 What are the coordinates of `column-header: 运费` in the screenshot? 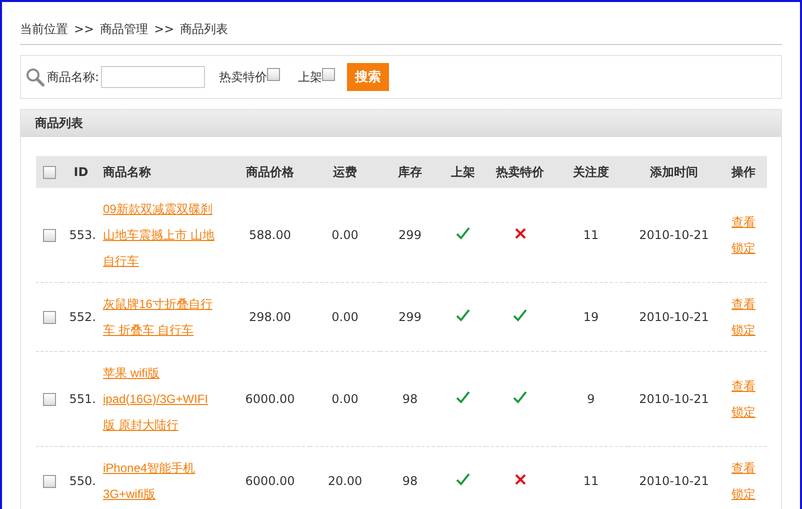 It's located at (345, 171).